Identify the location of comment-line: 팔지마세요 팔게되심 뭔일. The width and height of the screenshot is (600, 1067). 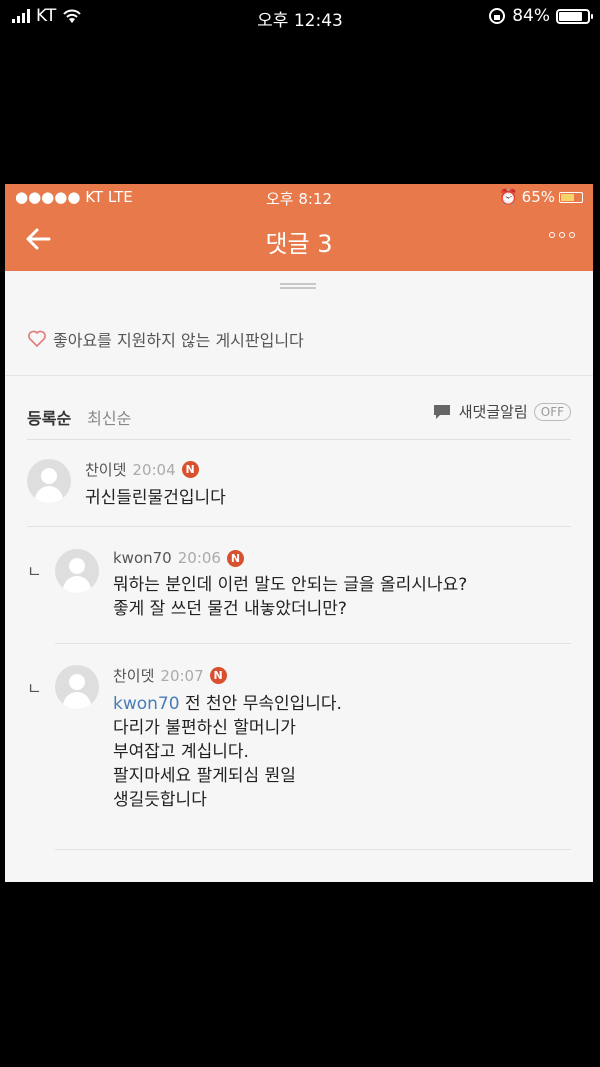
(204, 776).